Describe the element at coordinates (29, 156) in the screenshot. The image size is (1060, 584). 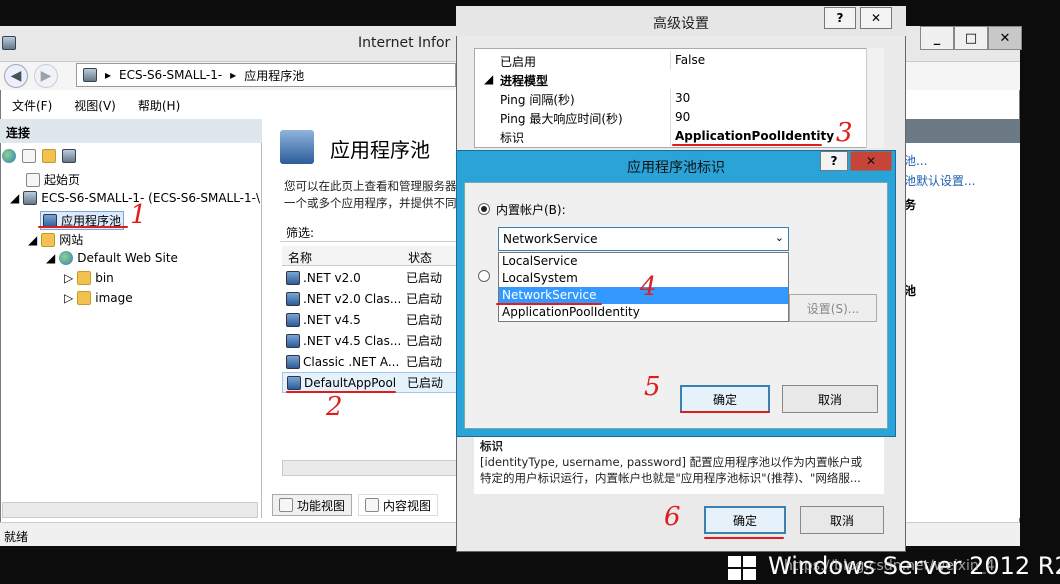
I see `save-icon` at that location.